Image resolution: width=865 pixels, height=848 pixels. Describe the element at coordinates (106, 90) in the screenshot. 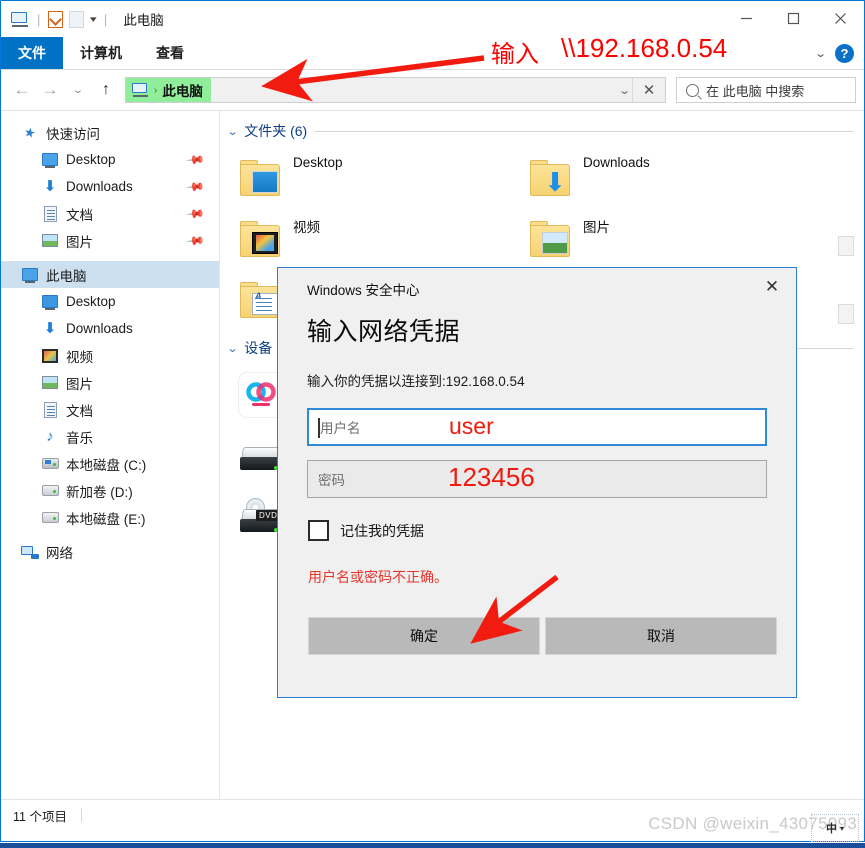

I see `up-button: ↑` at that location.